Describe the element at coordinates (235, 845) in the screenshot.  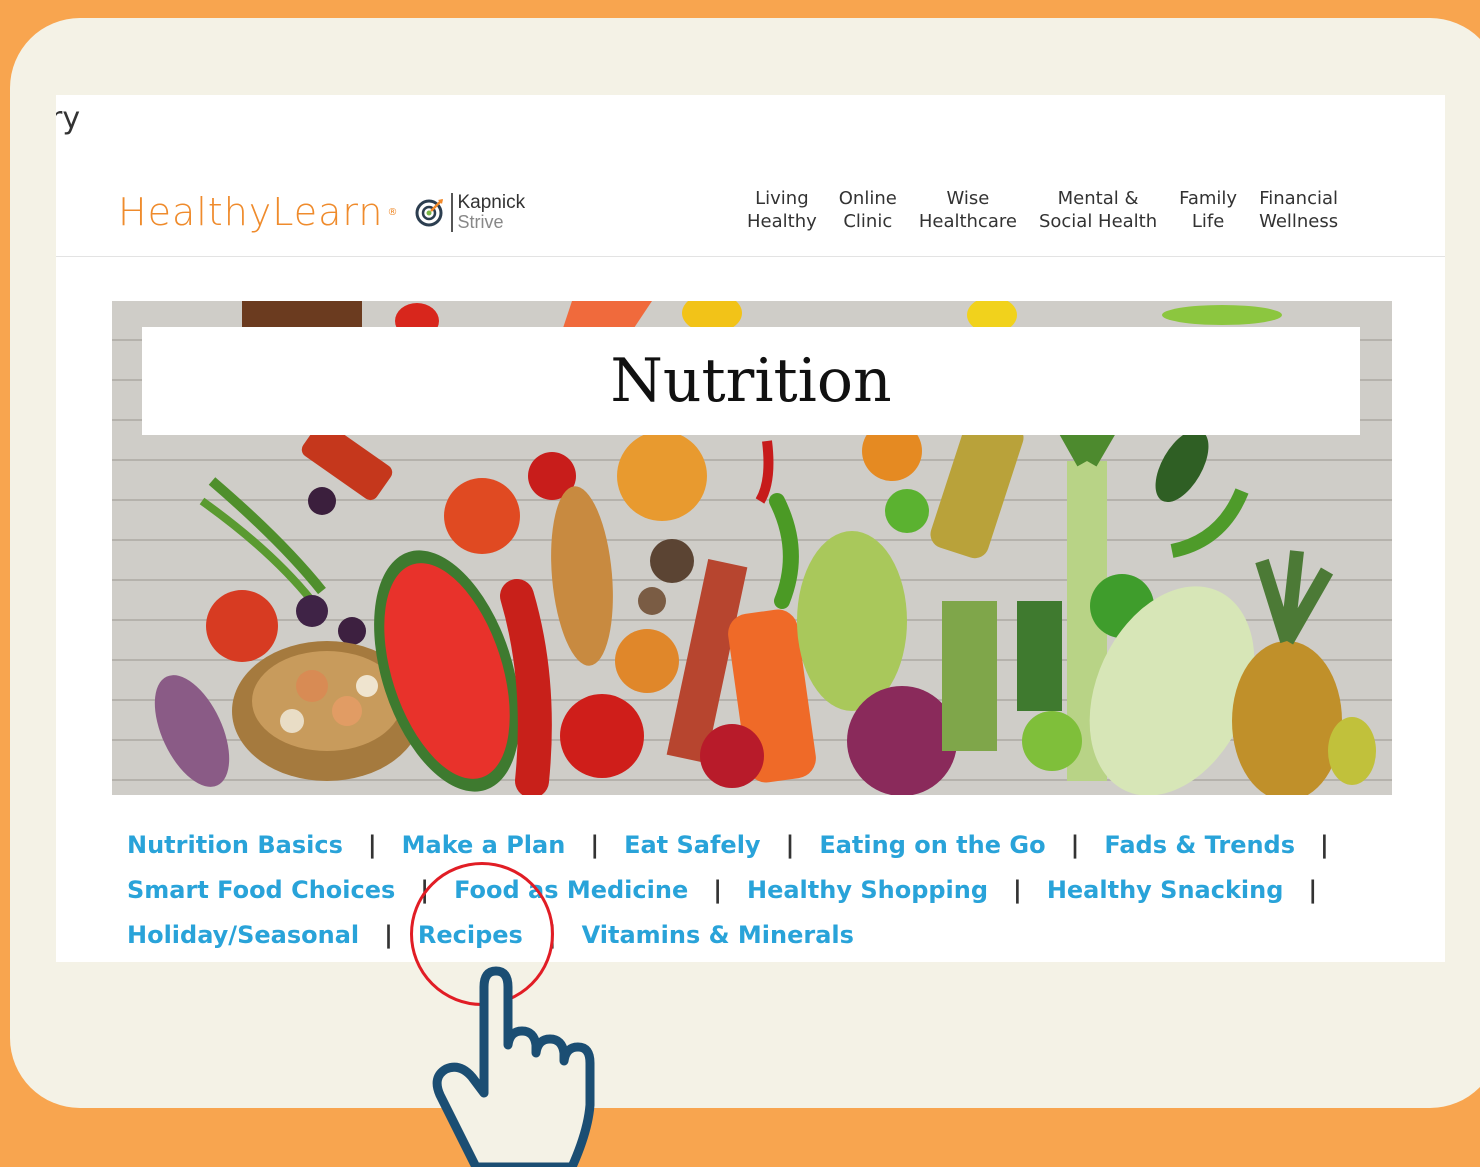
I see `link-nutrition-basics: Nutrition Basics` at that location.